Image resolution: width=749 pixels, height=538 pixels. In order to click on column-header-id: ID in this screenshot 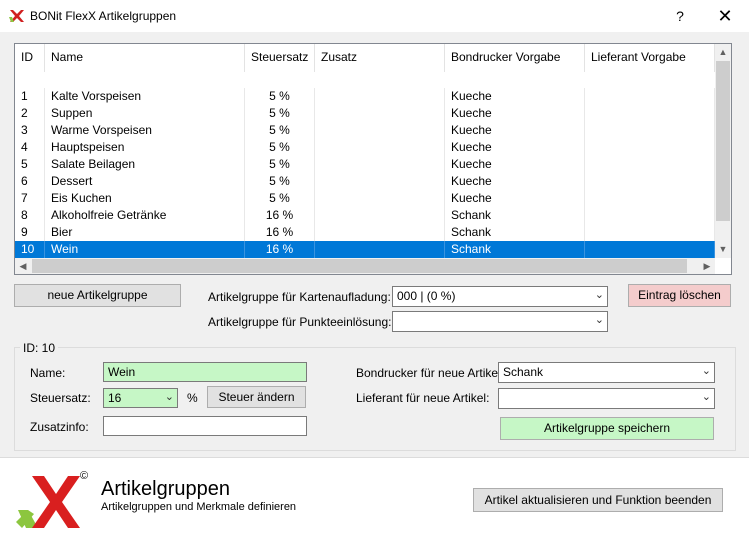, I will do `click(30, 58)`.